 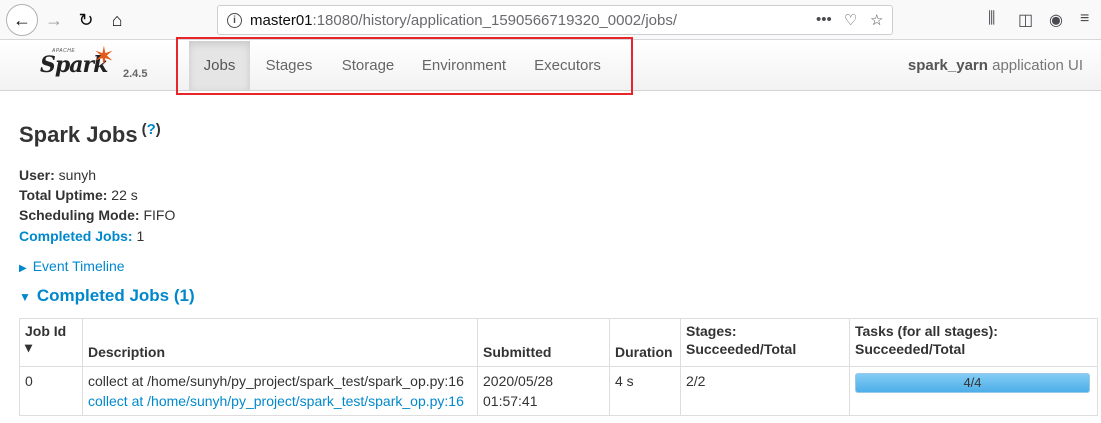 I want to click on submitted-date: 2020/05/28, so click(x=518, y=381).